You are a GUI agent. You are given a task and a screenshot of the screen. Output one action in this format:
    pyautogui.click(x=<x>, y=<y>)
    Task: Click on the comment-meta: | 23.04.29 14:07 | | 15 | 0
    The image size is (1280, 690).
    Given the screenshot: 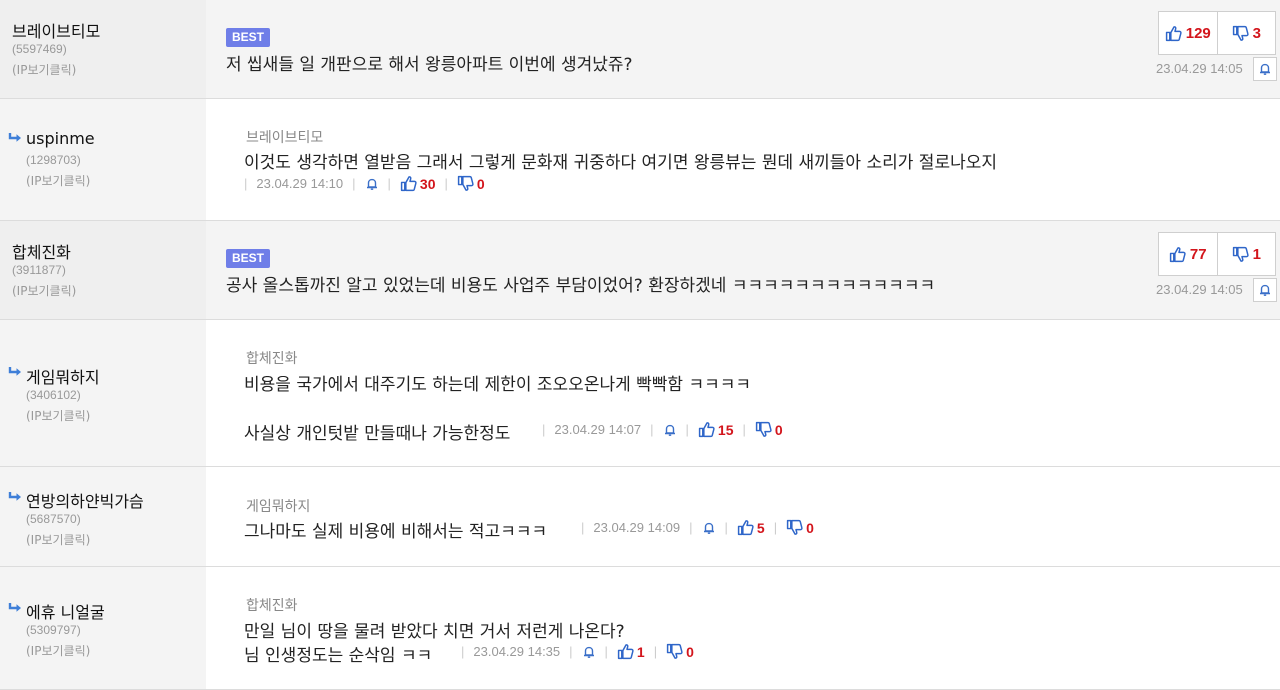 What is the action you would take?
    pyautogui.click(x=658, y=429)
    